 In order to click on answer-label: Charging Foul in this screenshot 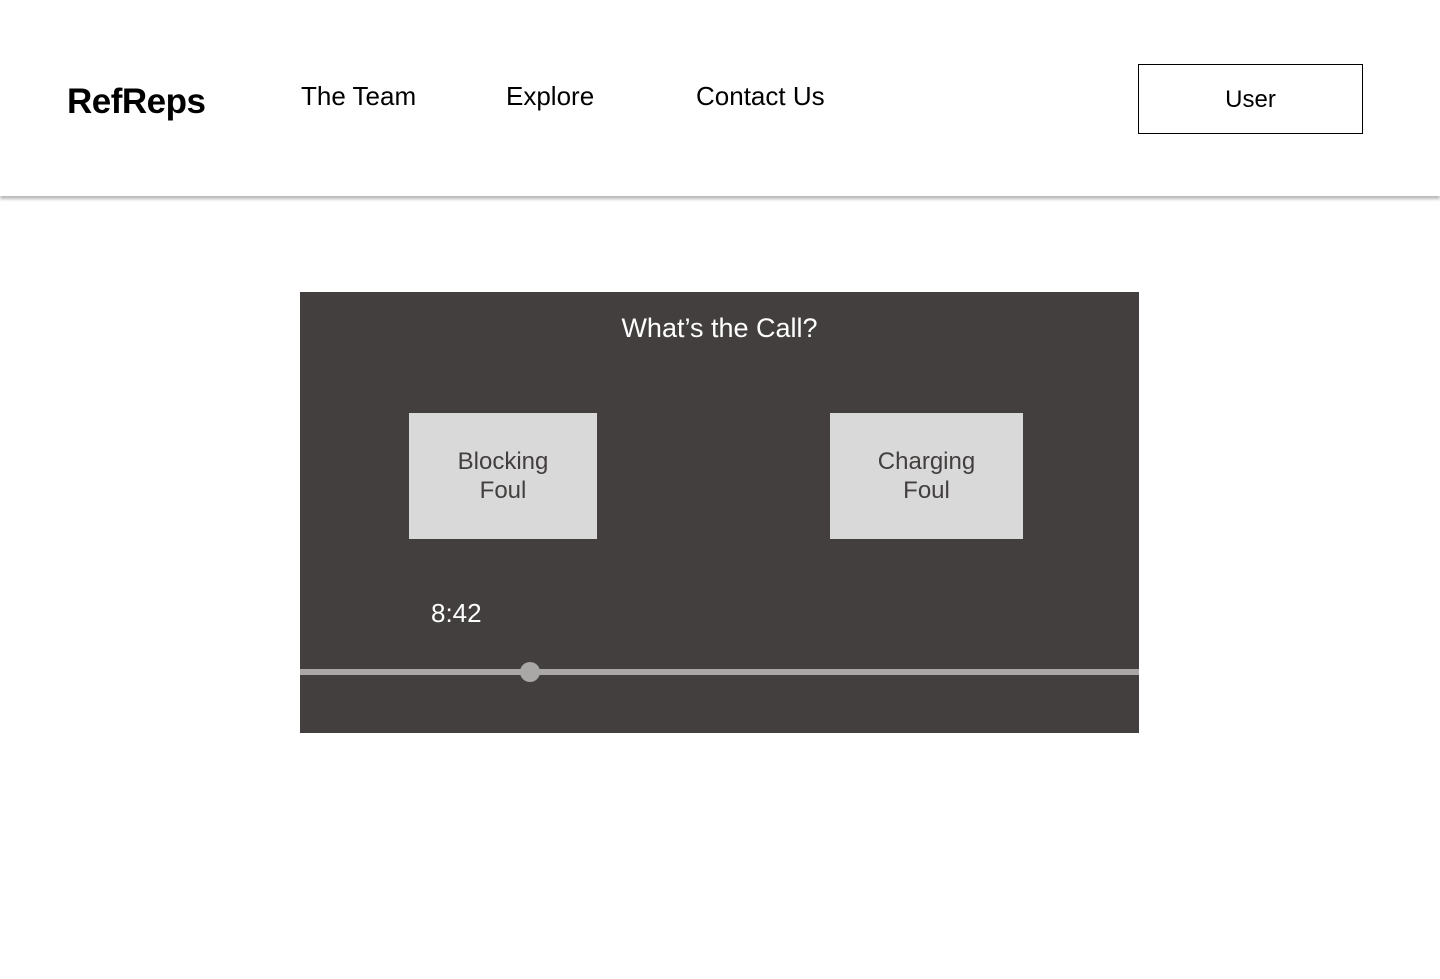, I will do `click(926, 476)`.